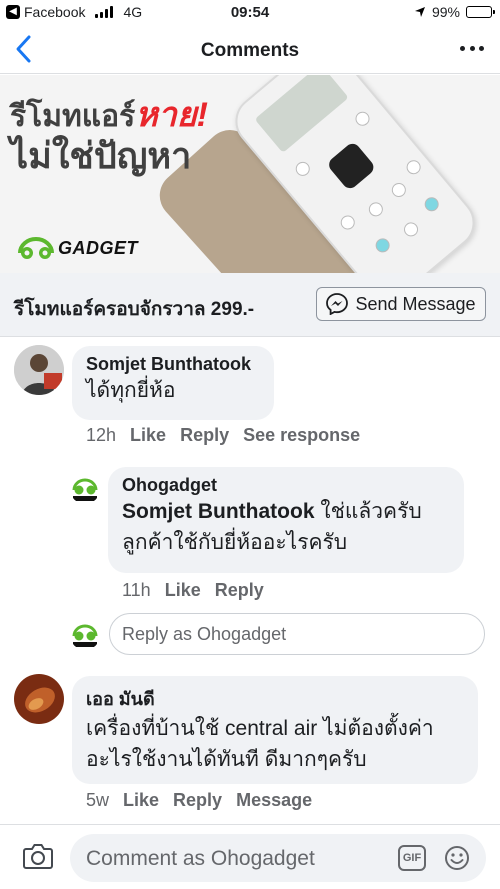 Image resolution: width=500 pixels, height=889 pixels. I want to click on reply-time: 11h, so click(136, 590).